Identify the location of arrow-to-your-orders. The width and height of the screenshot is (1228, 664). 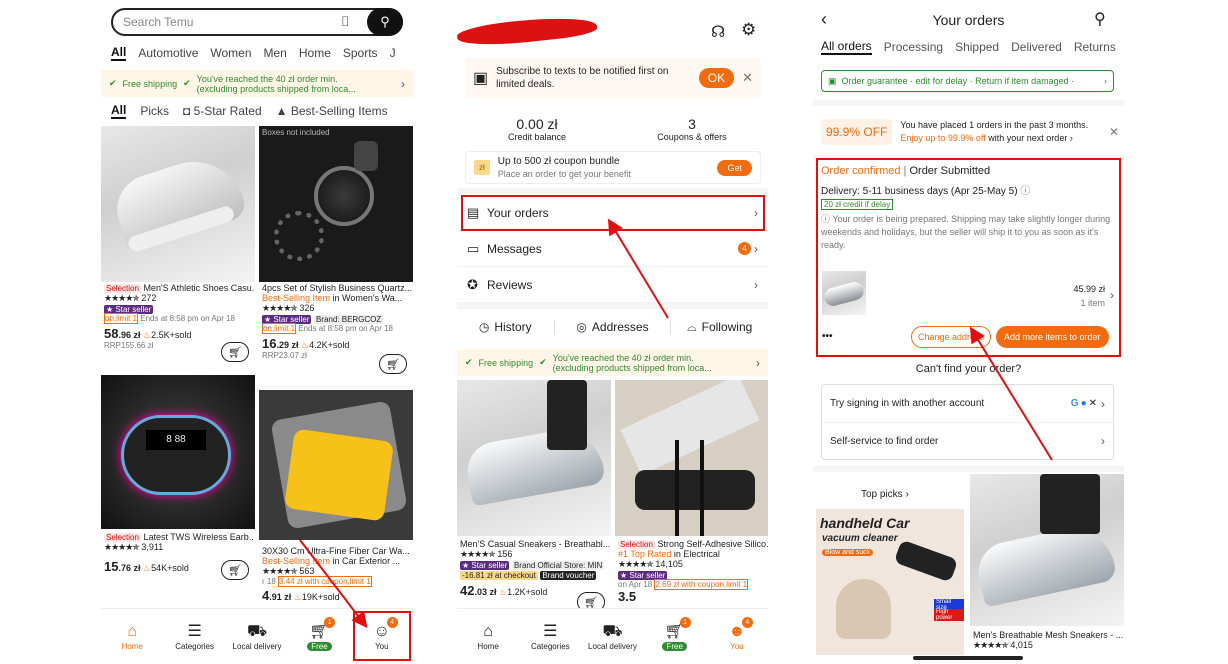
(638, 268).